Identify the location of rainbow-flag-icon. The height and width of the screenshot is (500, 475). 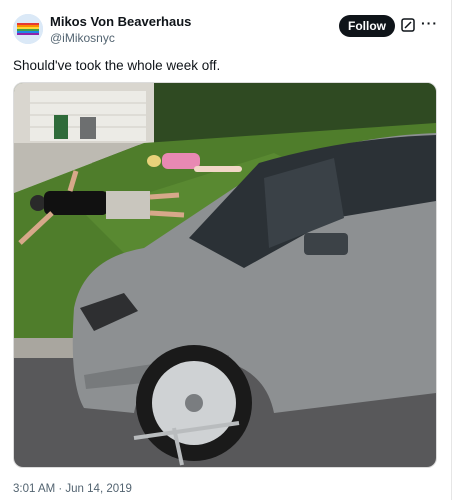
(28, 29).